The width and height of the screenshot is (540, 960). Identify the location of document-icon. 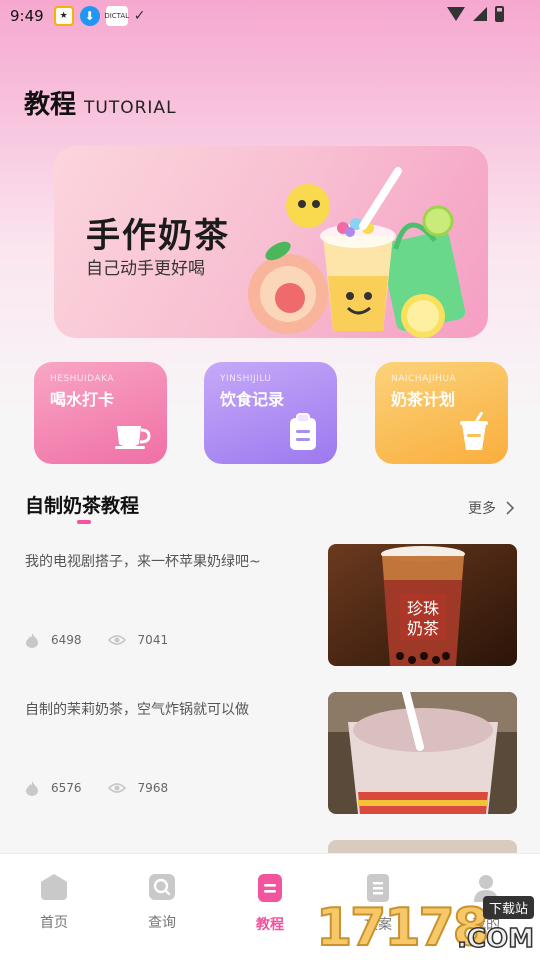
(270, 888).